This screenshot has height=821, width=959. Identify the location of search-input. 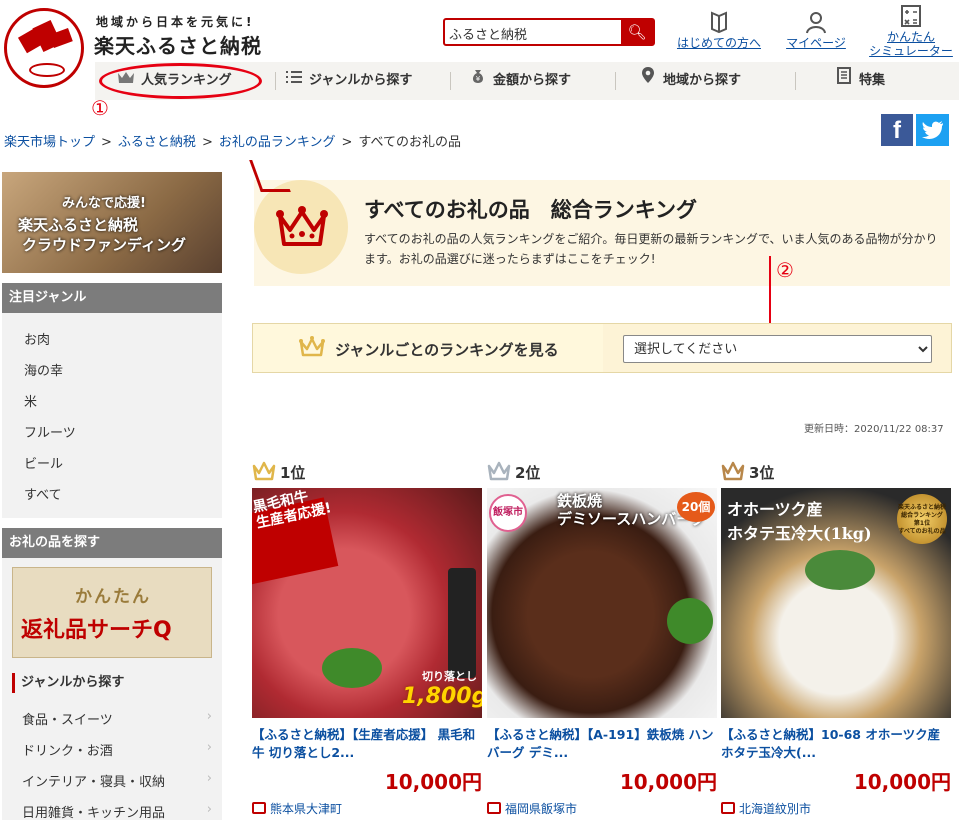
(534, 33).